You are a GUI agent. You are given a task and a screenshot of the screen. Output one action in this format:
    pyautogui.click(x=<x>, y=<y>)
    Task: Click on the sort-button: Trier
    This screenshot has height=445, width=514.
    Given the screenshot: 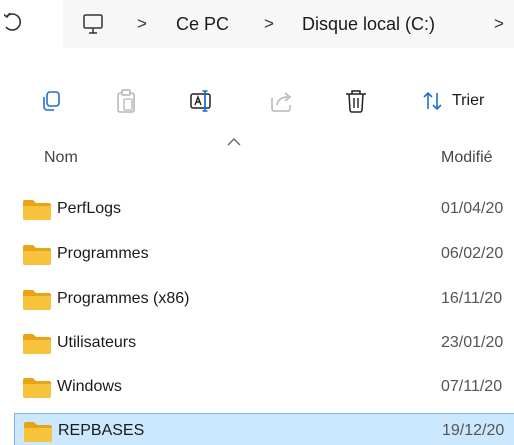 What is the action you would take?
    pyautogui.click(x=453, y=101)
    